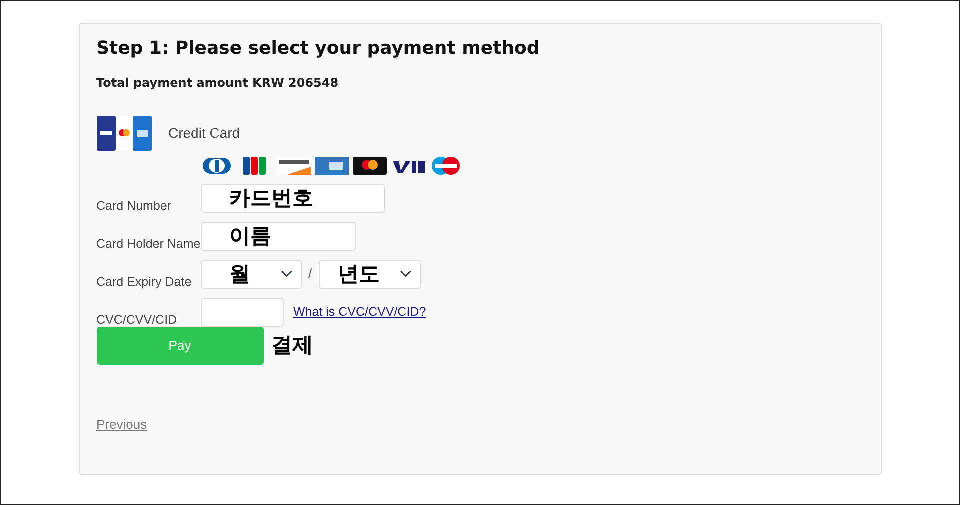  What do you see at coordinates (218, 83) in the screenshot?
I see `total-amount: Total payment amount KRW 206548` at bounding box center [218, 83].